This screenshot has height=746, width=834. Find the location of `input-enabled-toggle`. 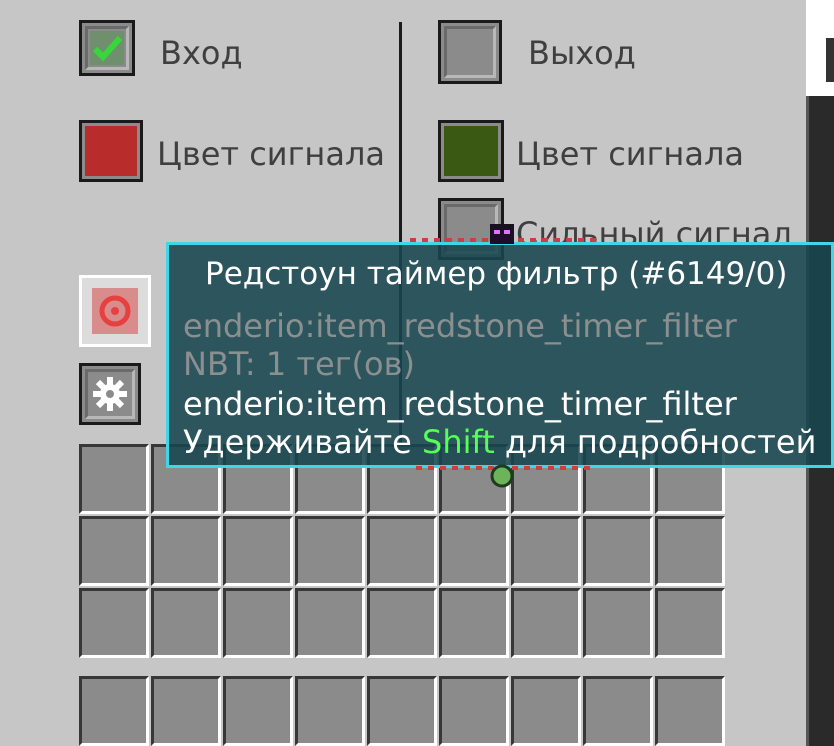

input-enabled-toggle is located at coordinates (107, 48).